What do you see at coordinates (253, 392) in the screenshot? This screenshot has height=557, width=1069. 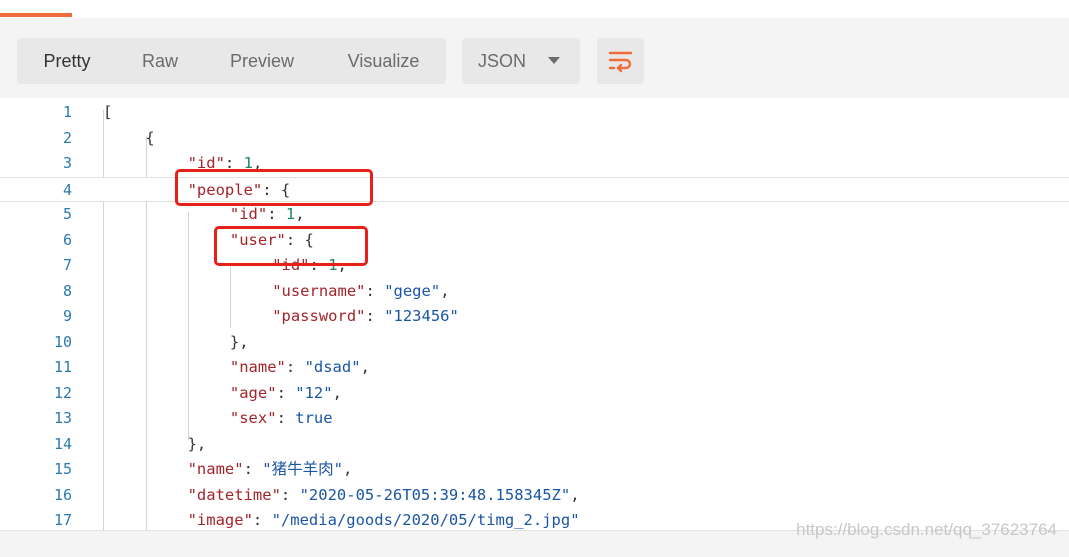 I see `token-key: "age"` at bounding box center [253, 392].